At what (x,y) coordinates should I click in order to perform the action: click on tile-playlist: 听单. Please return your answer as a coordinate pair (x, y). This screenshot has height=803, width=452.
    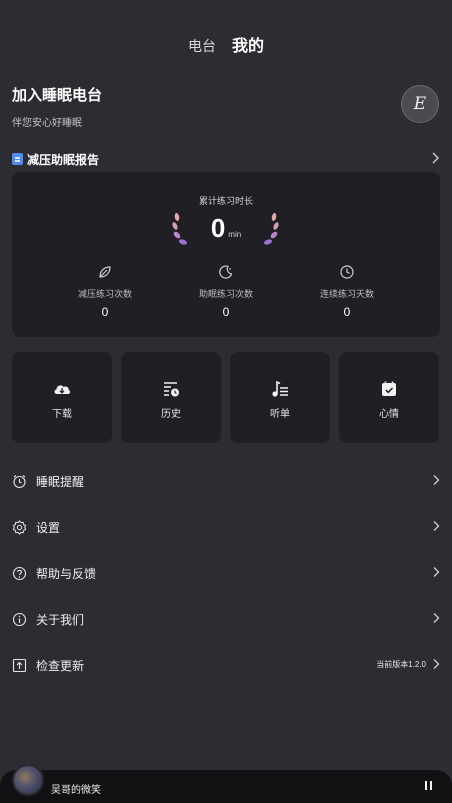
    Looking at the image, I should click on (280, 397).